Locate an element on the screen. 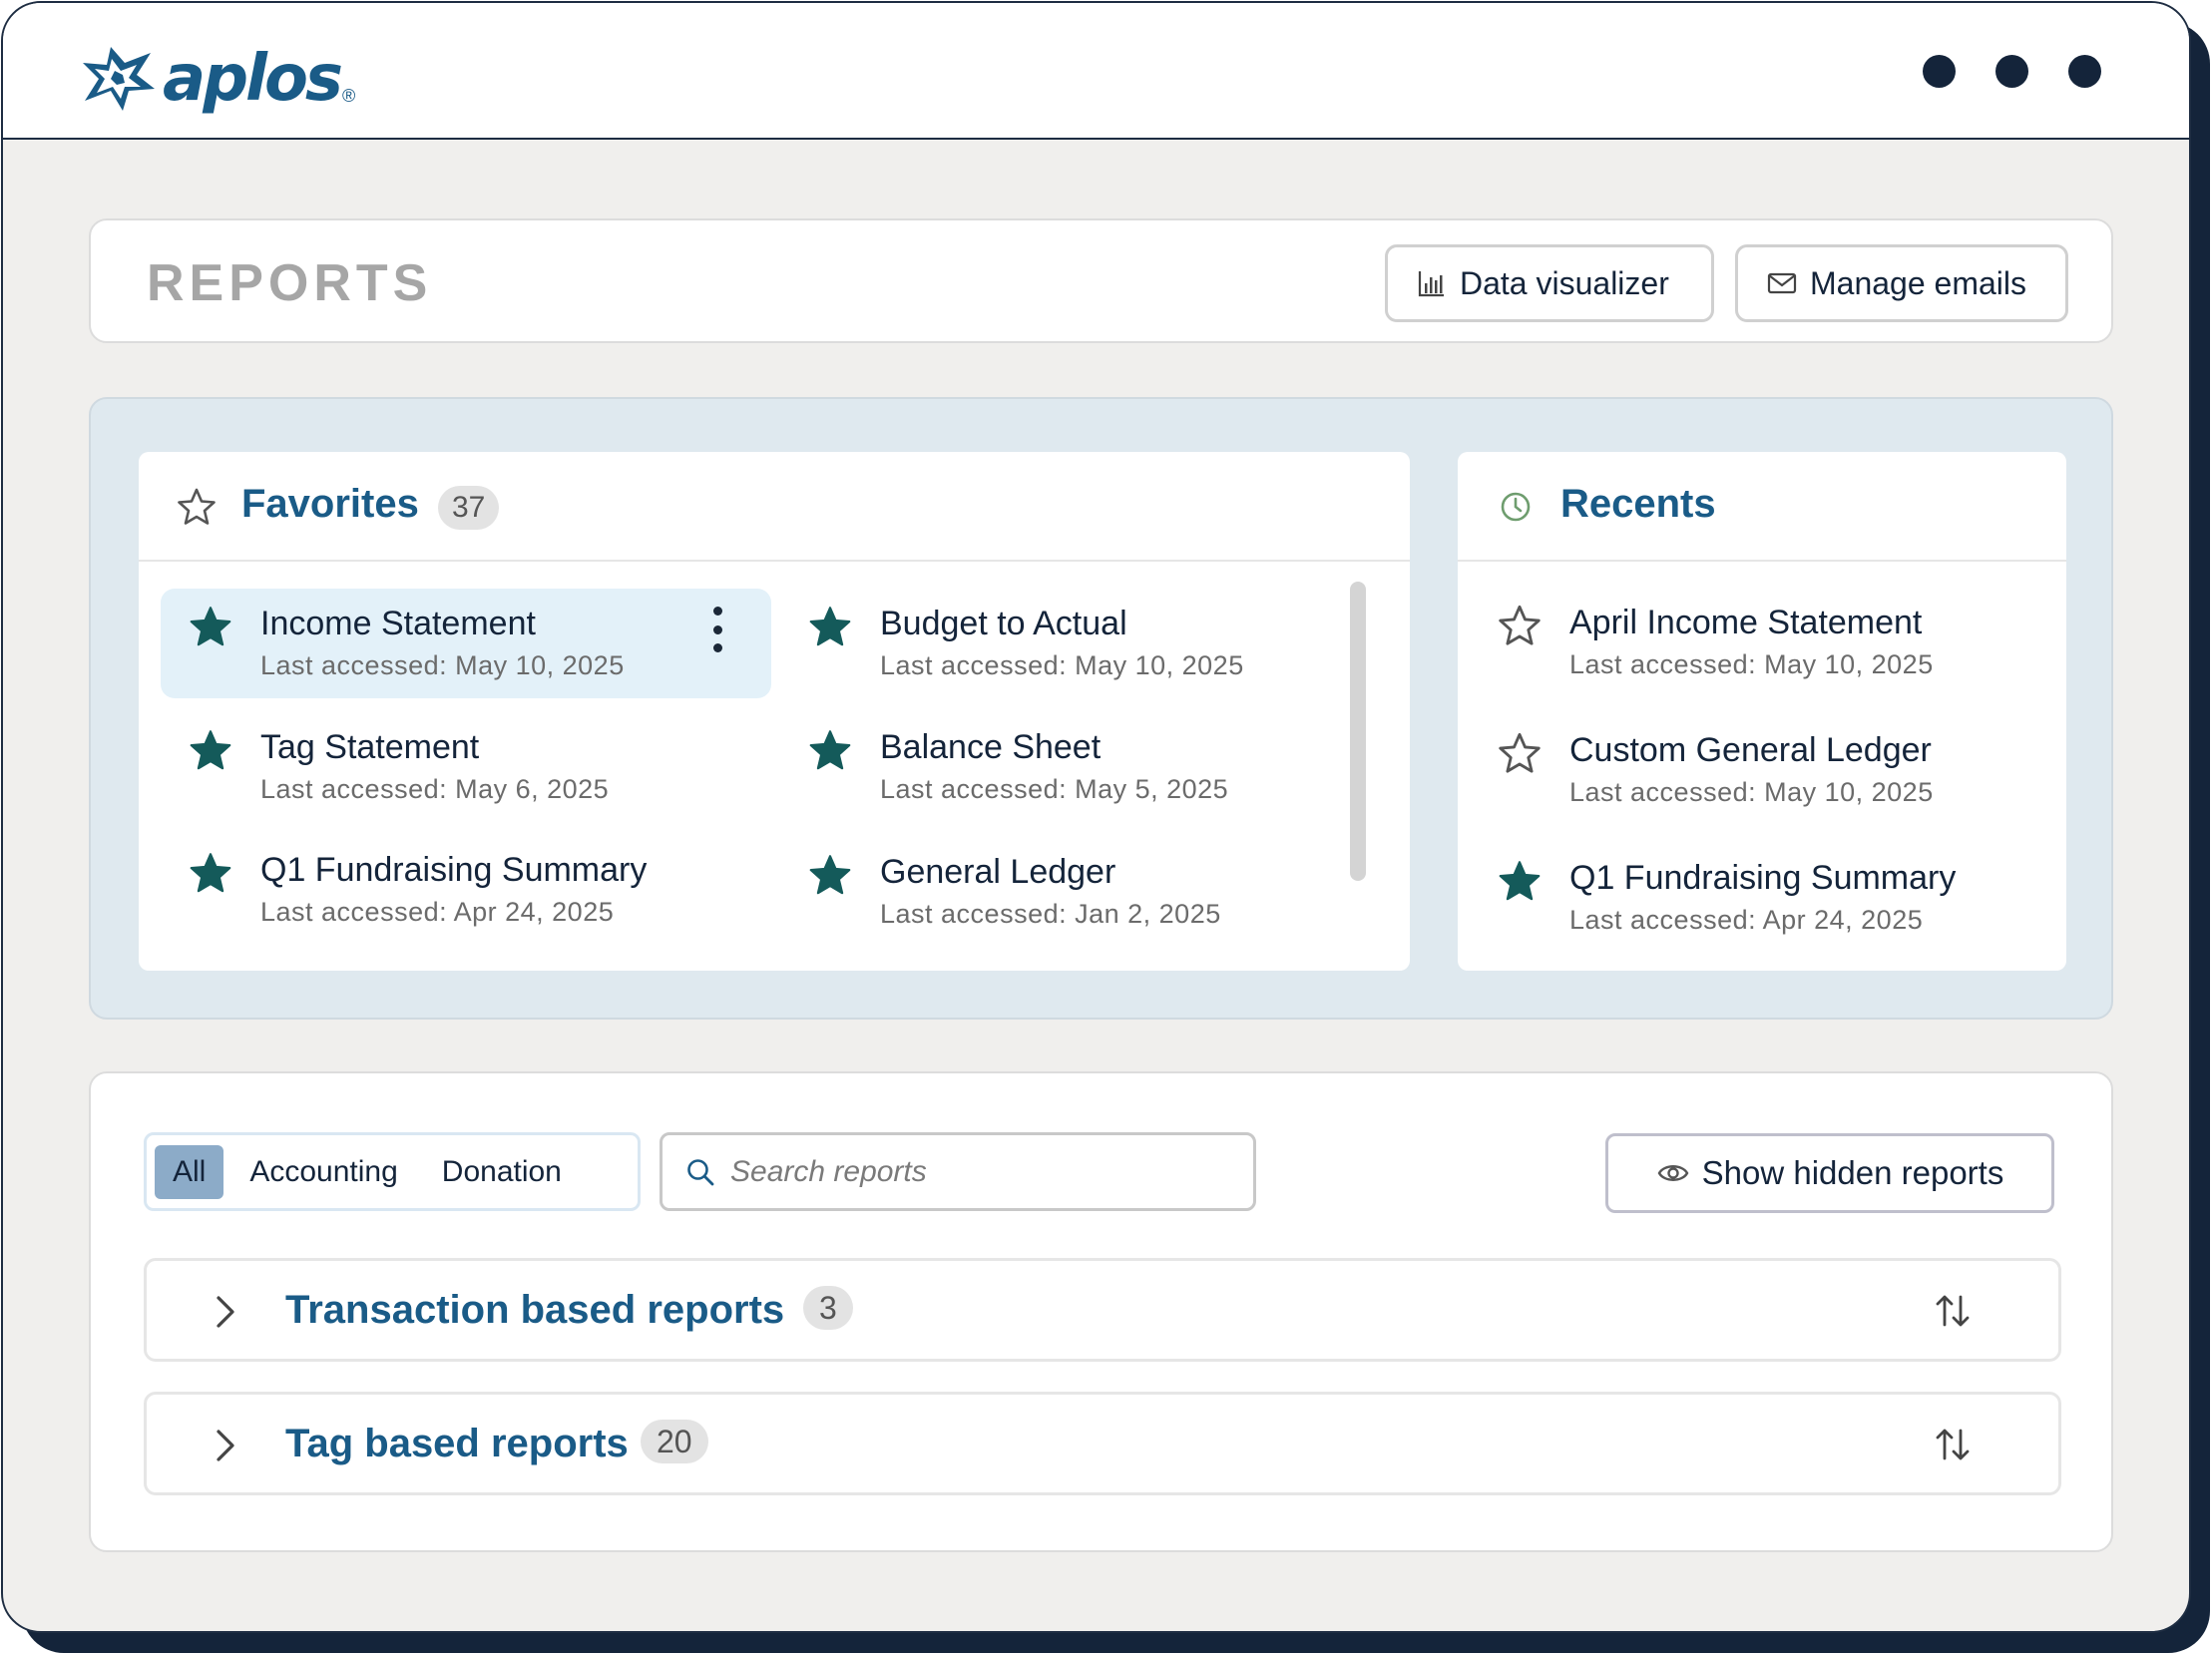 This screenshot has width=2212, height=1654. aplos-star-logo-icon is located at coordinates (119, 79).